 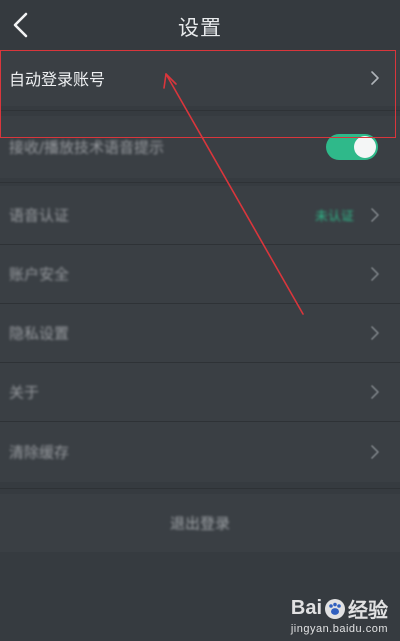 I want to click on baidu-jingyan-watermark: Bai 经验 jingyan.baidu.com, so click(x=339, y=614).